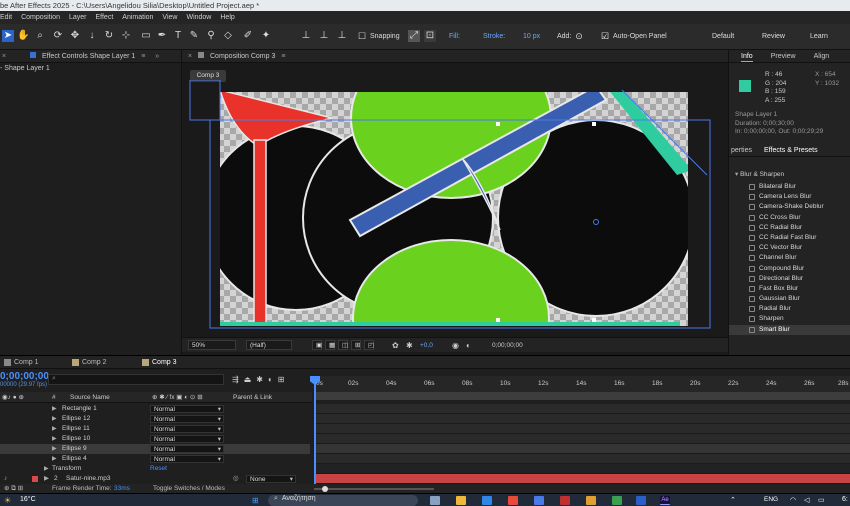 This screenshot has width=850, height=506. I want to click on effect-item: CC Radial Blur, so click(789, 228).